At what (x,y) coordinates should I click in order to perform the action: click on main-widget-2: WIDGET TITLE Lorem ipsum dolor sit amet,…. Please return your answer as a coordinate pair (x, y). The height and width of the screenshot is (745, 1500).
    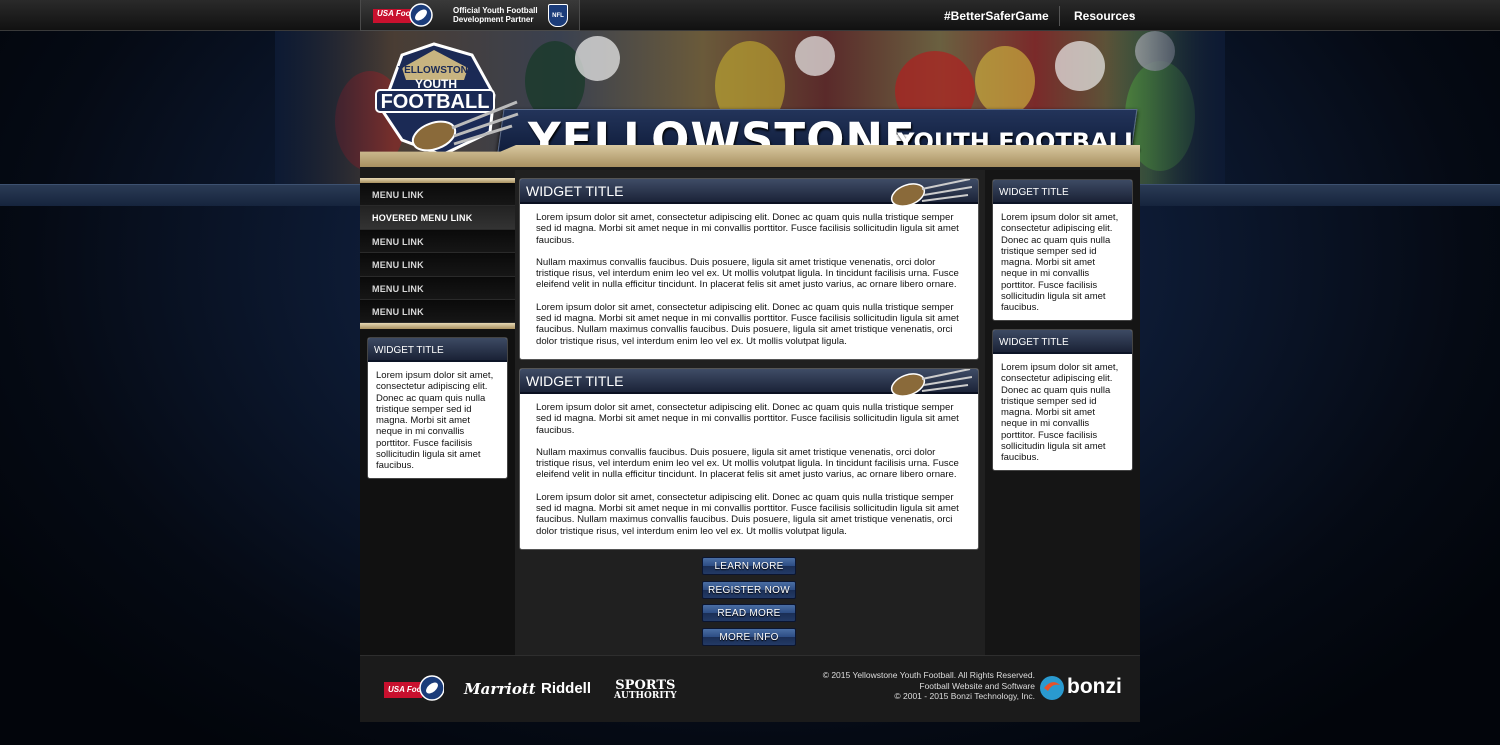
    Looking at the image, I should click on (749, 459).